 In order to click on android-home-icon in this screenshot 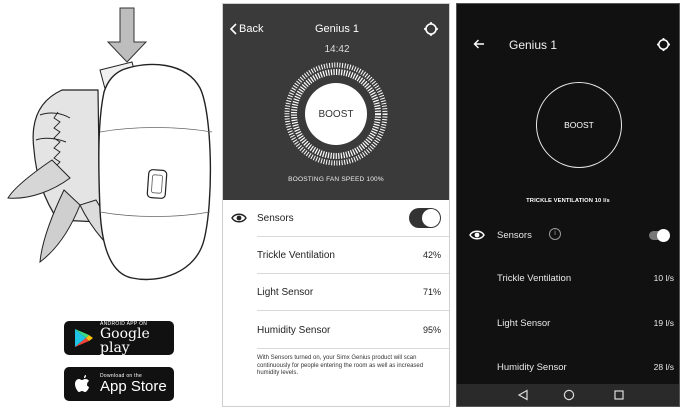, I will do `click(569, 395)`.